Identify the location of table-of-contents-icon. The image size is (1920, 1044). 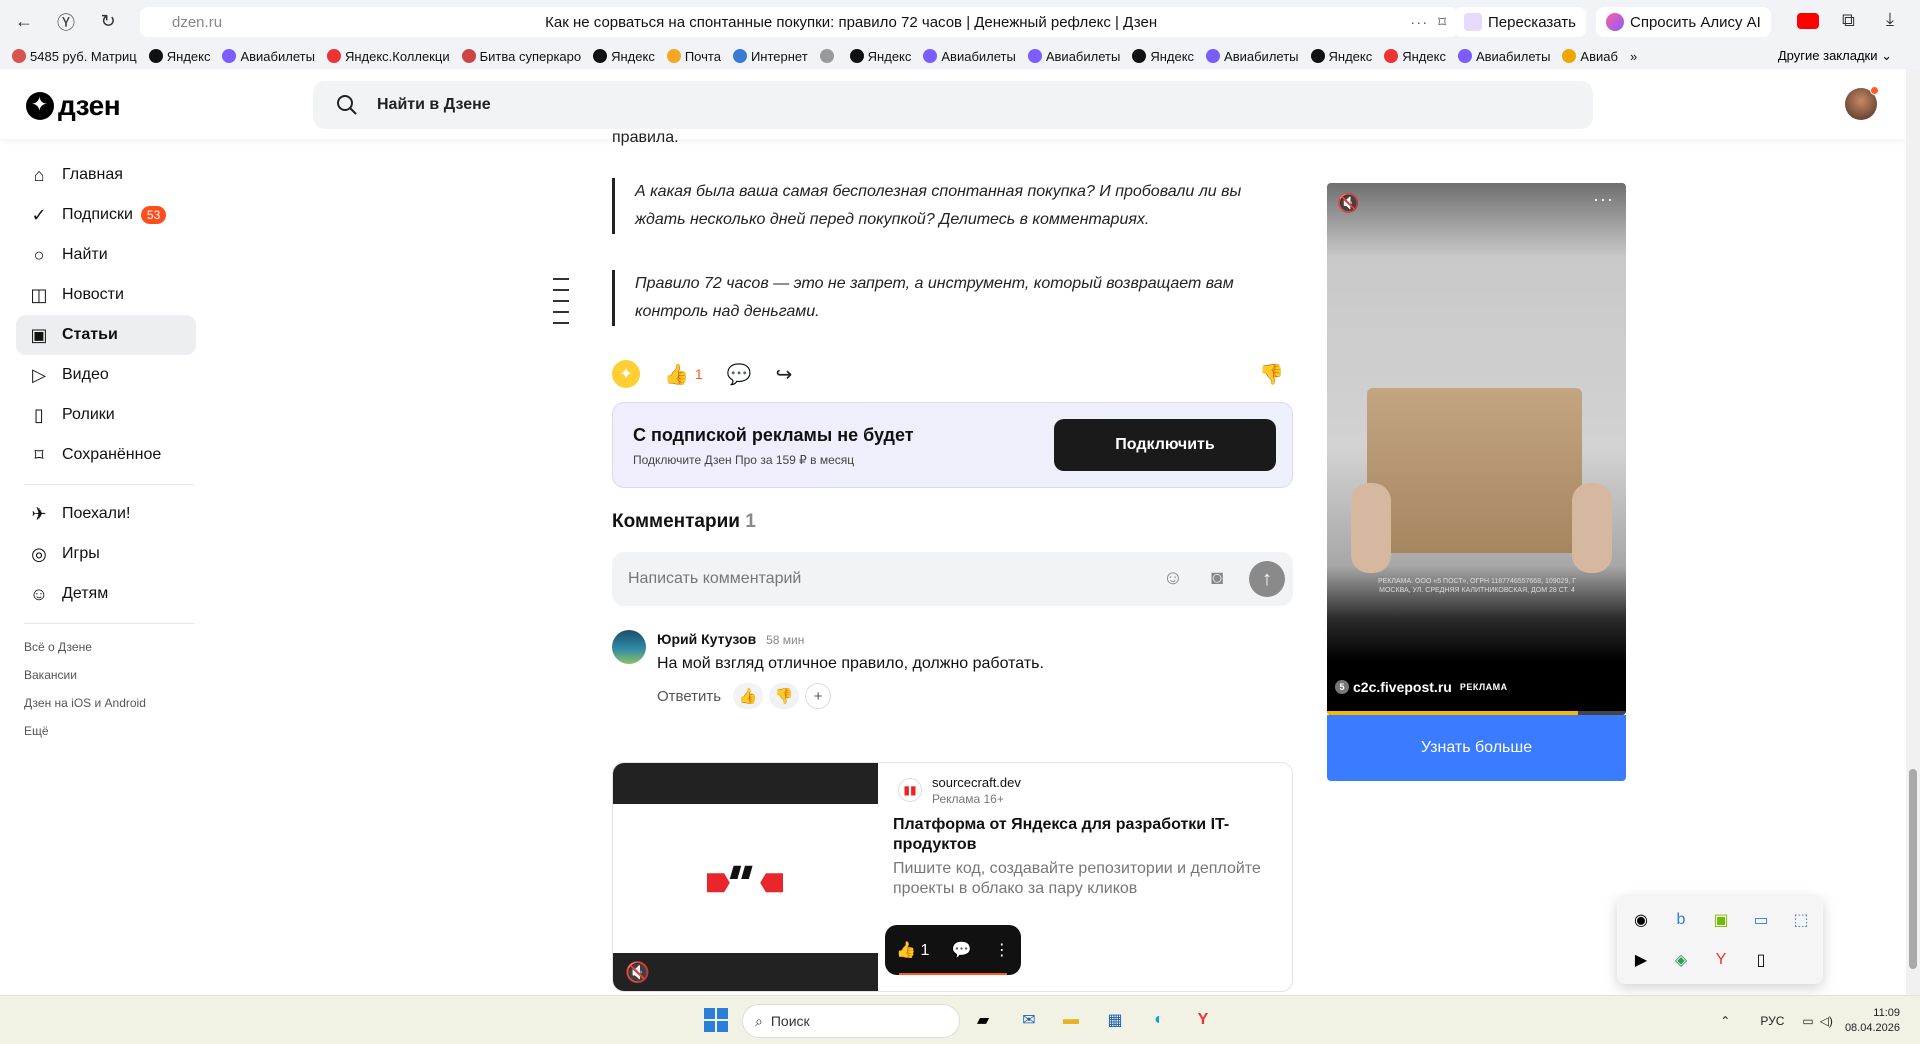
(561, 305).